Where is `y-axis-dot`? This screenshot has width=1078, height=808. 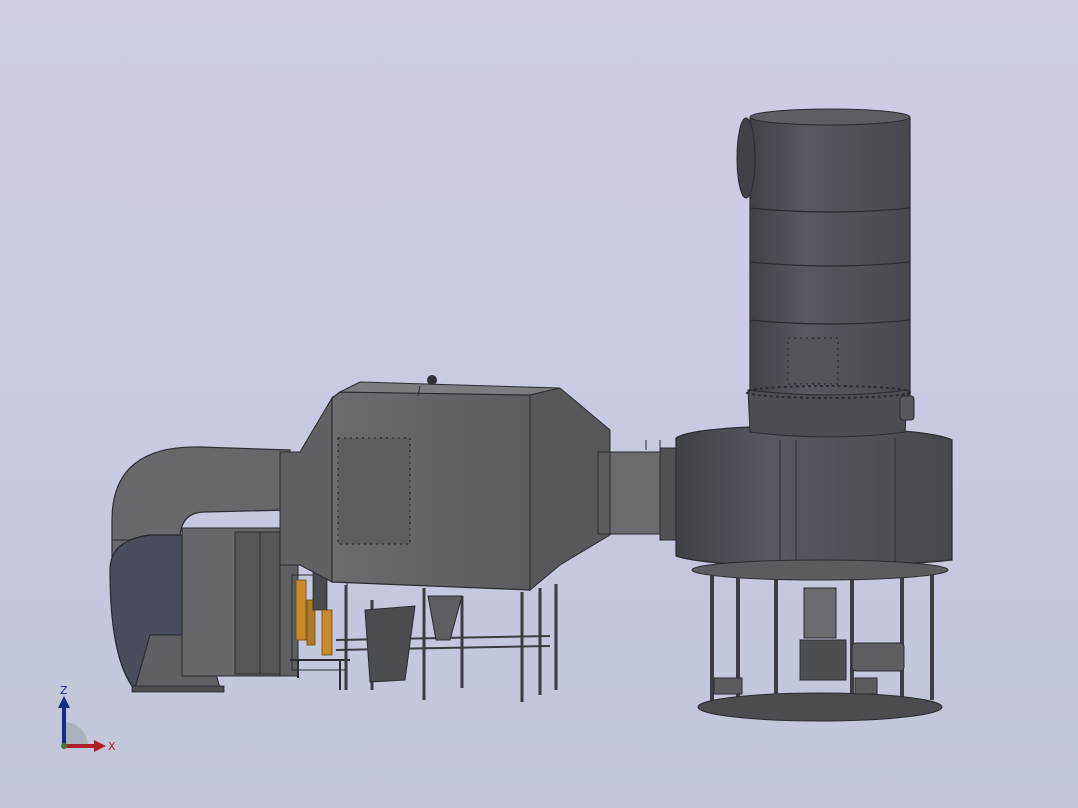
y-axis-dot is located at coordinates (64, 746).